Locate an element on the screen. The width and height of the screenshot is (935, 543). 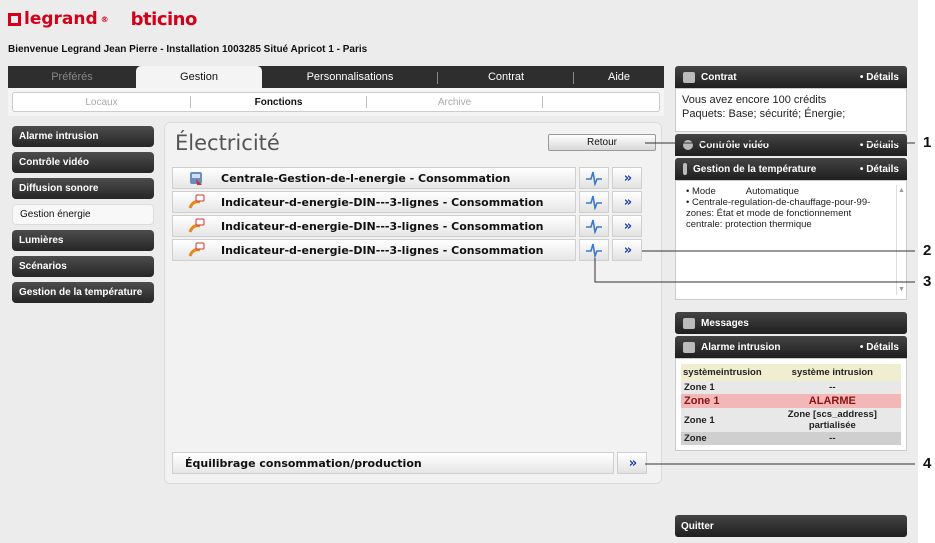
callout-2: 2 is located at coordinates (927, 250).